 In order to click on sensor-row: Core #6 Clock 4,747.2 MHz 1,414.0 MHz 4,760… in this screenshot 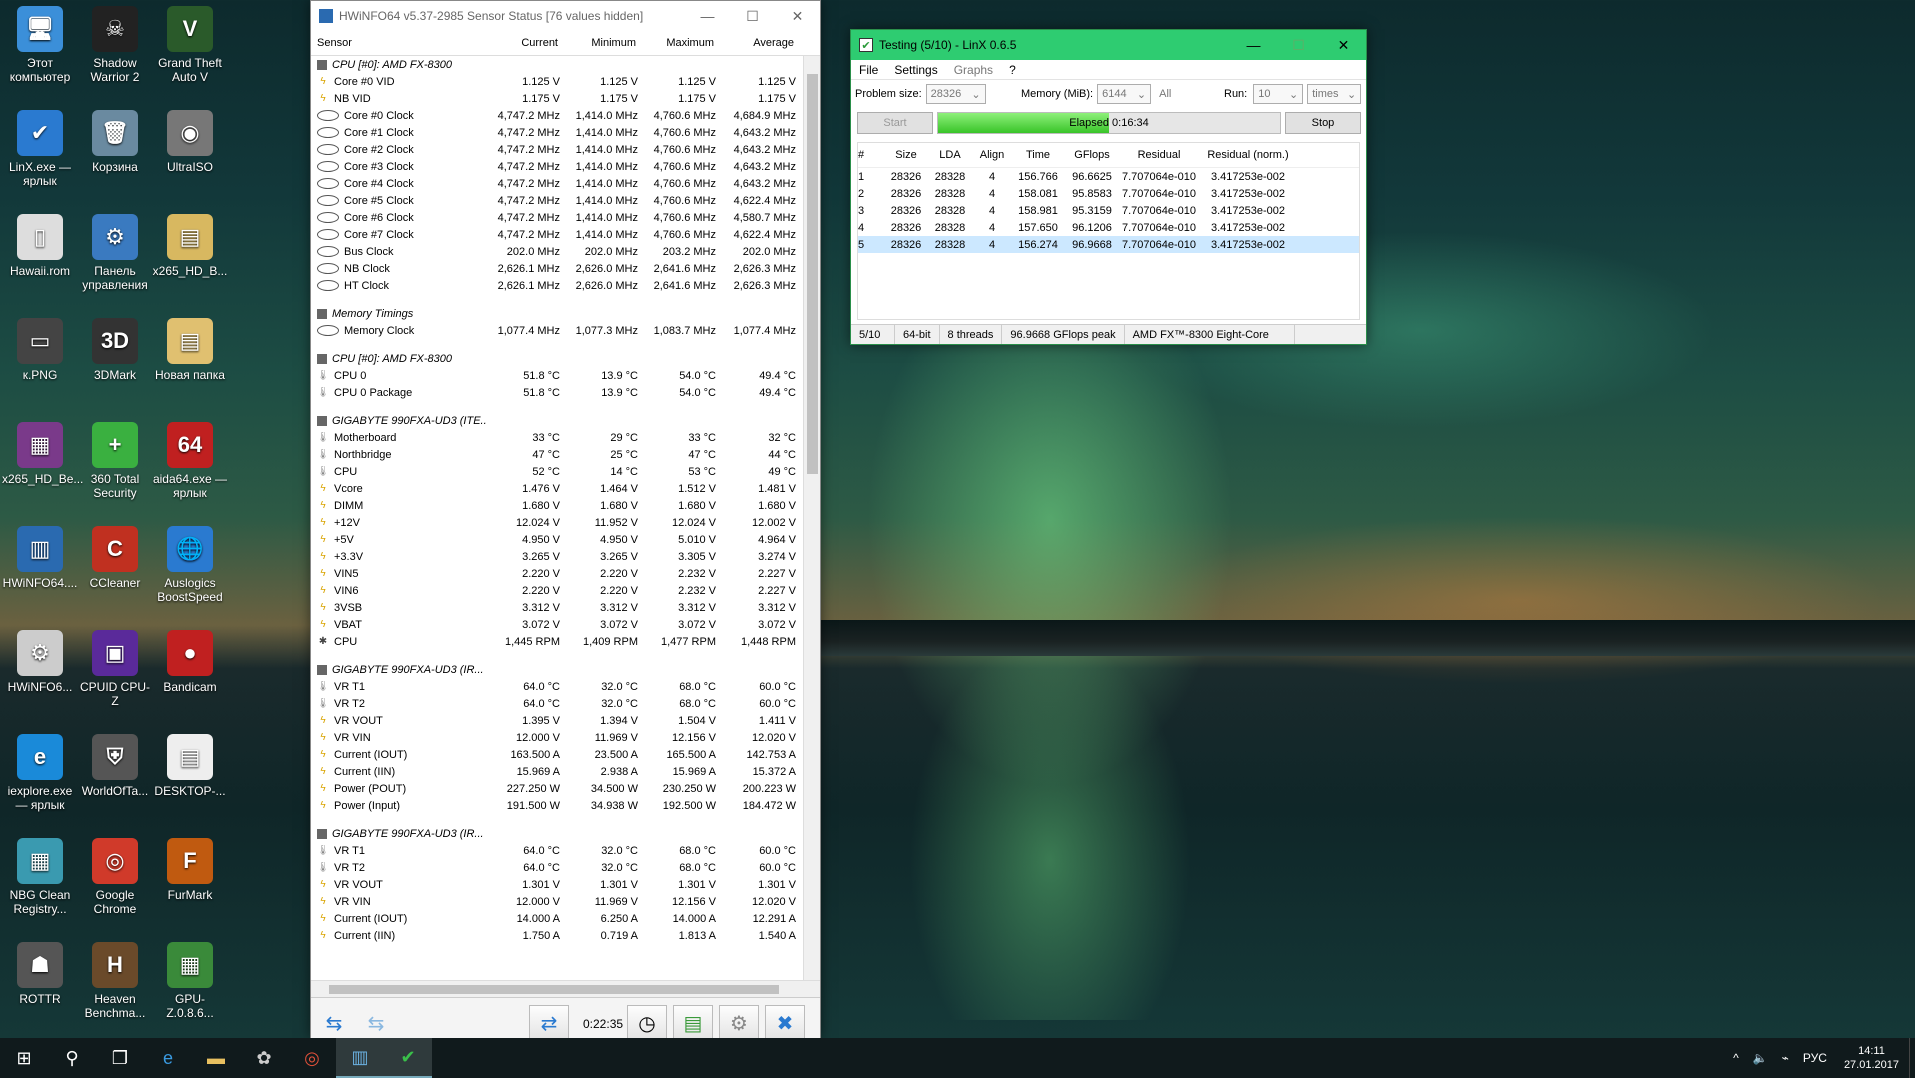, I will do `click(565, 217)`.